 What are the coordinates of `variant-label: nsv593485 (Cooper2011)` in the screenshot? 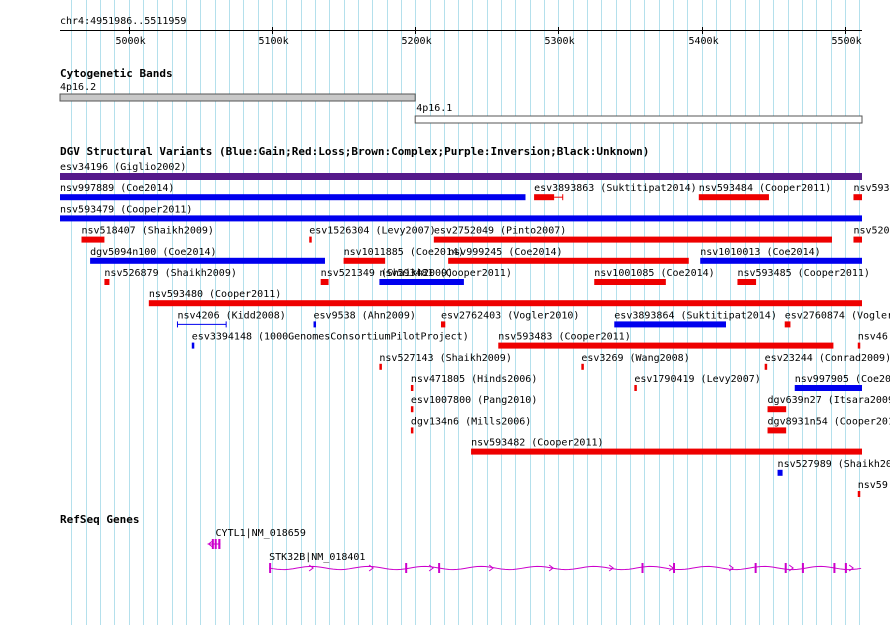 It's located at (803, 273).